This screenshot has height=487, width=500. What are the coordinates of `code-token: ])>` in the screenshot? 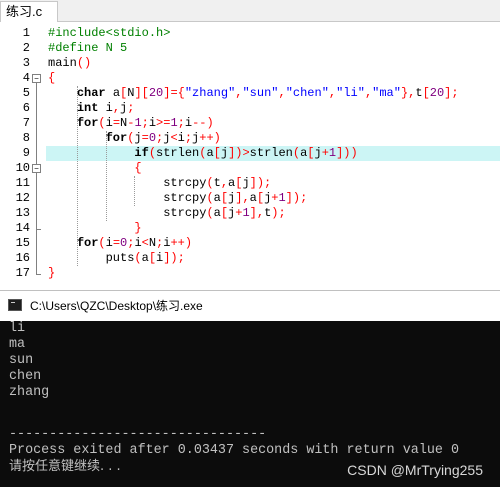 It's located at (239, 153).